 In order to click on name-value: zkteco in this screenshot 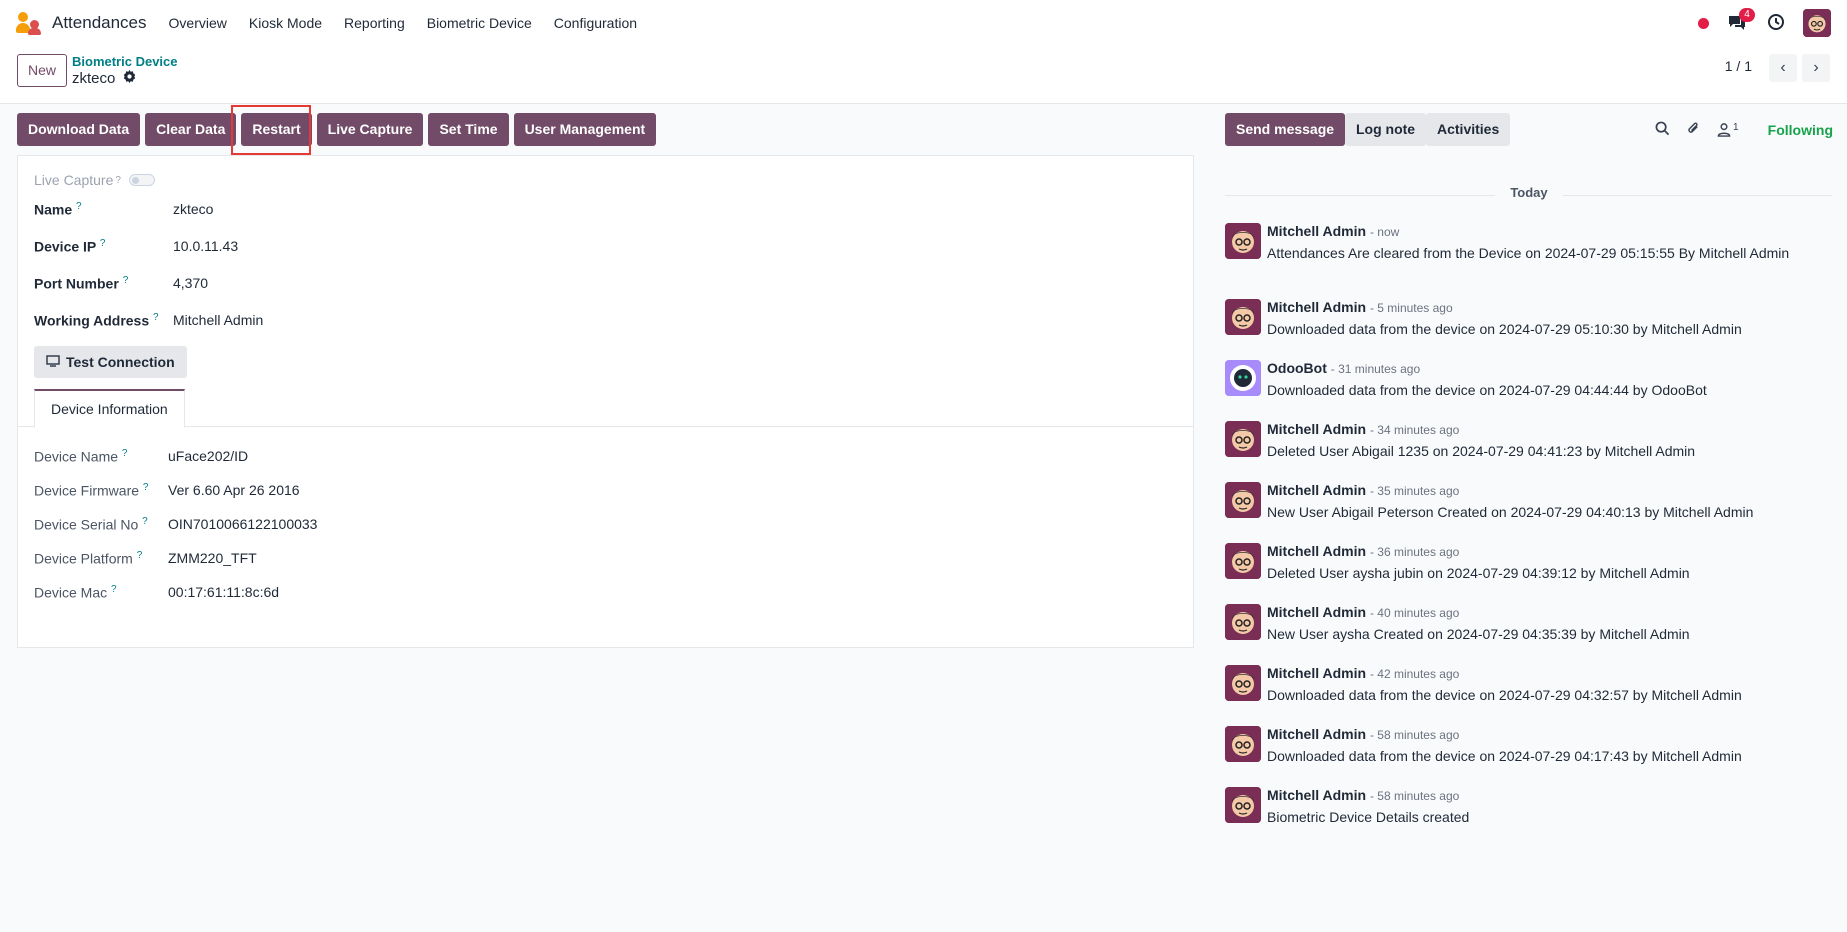, I will do `click(193, 209)`.